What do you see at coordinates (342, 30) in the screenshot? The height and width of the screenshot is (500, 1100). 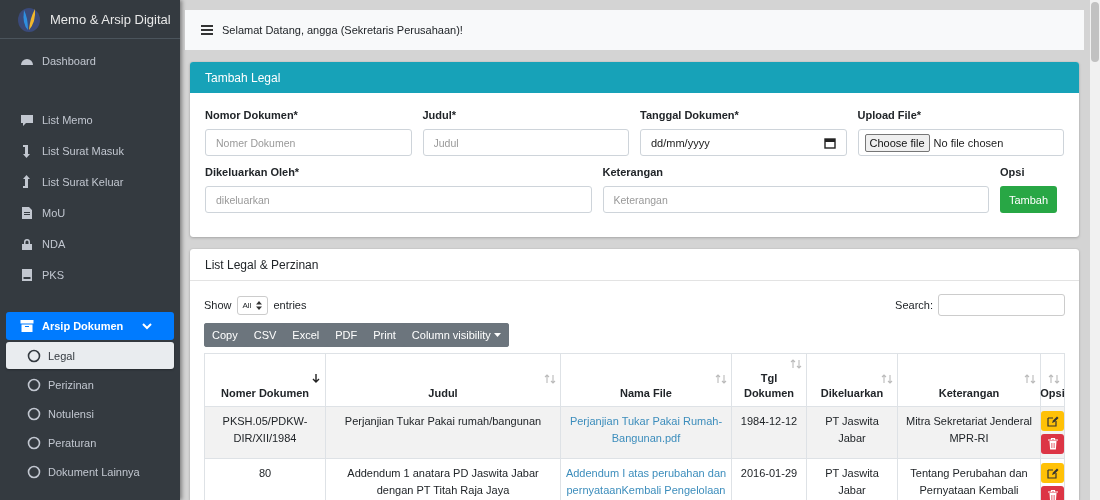 I see `greeting-text: Selamat Datang, angga (Sekretaris Perusahaan)!` at bounding box center [342, 30].